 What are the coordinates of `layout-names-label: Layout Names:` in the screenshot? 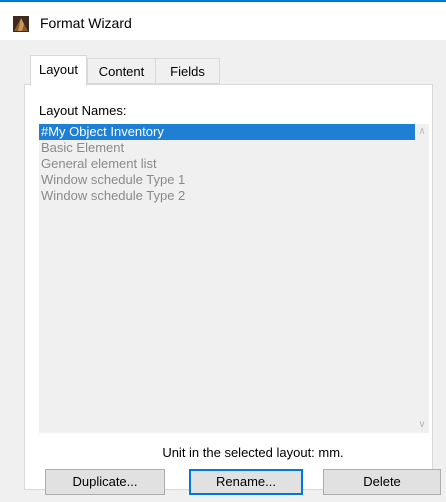 It's located at (83, 110).